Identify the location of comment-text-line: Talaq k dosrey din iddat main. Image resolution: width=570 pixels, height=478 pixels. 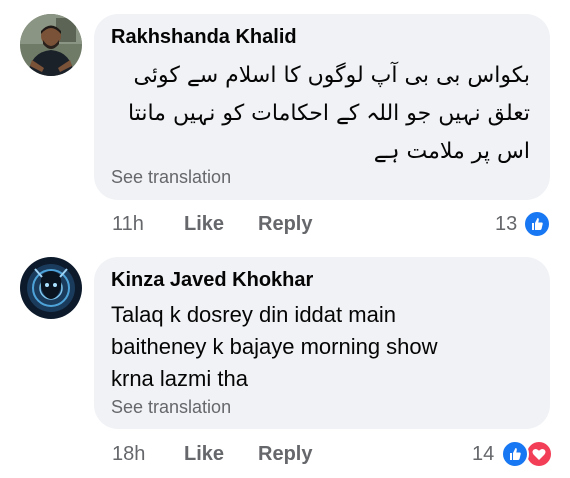
(253, 314).